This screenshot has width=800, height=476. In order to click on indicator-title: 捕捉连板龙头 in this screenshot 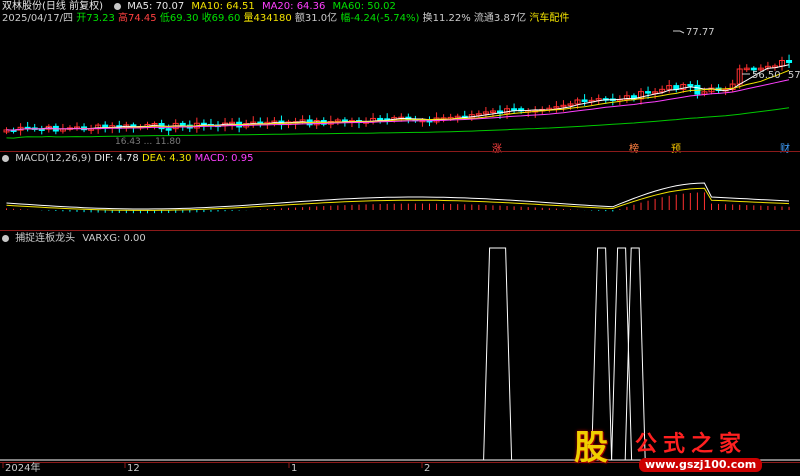, I will do `click(45, 238)`.